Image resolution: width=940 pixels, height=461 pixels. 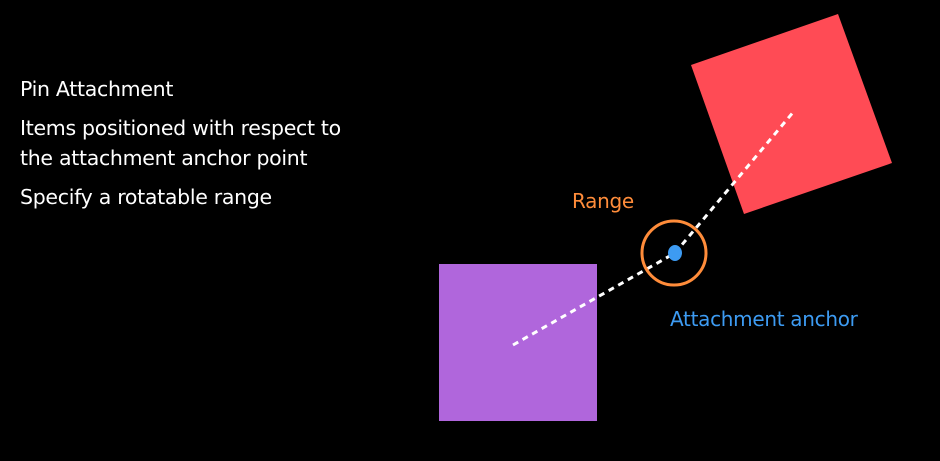 I want to click on range-label: Range, so click(x=603, y=201).